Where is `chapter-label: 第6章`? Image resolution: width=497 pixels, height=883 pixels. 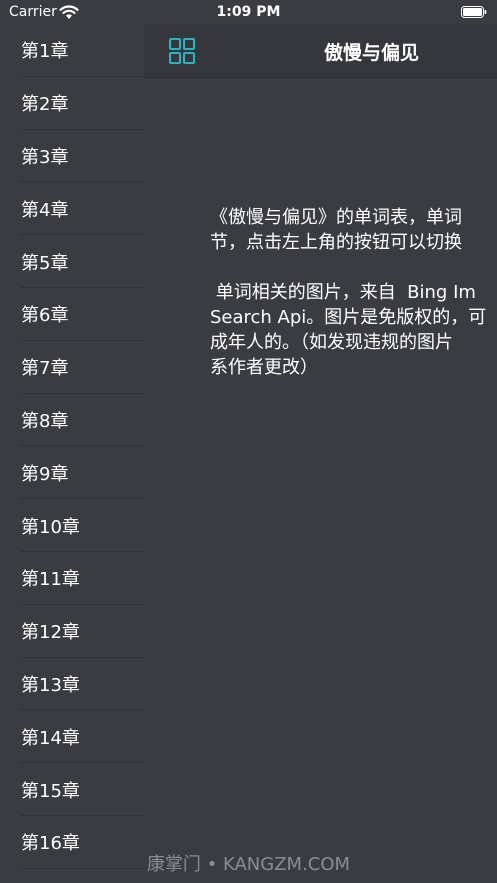
chapter-label: 第6章 is located at coordinates (45, 316).